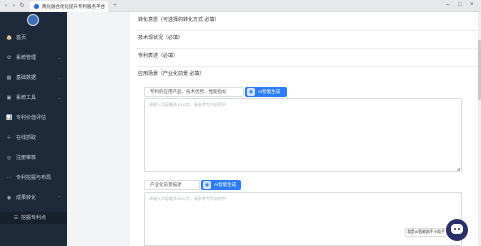 This screenshot has width=481, height=246. What do you see at coordinates (26, 138) in the screenshot?
I see `sidebar-item-label: 在线抓取` at bounding box center [26, 138].